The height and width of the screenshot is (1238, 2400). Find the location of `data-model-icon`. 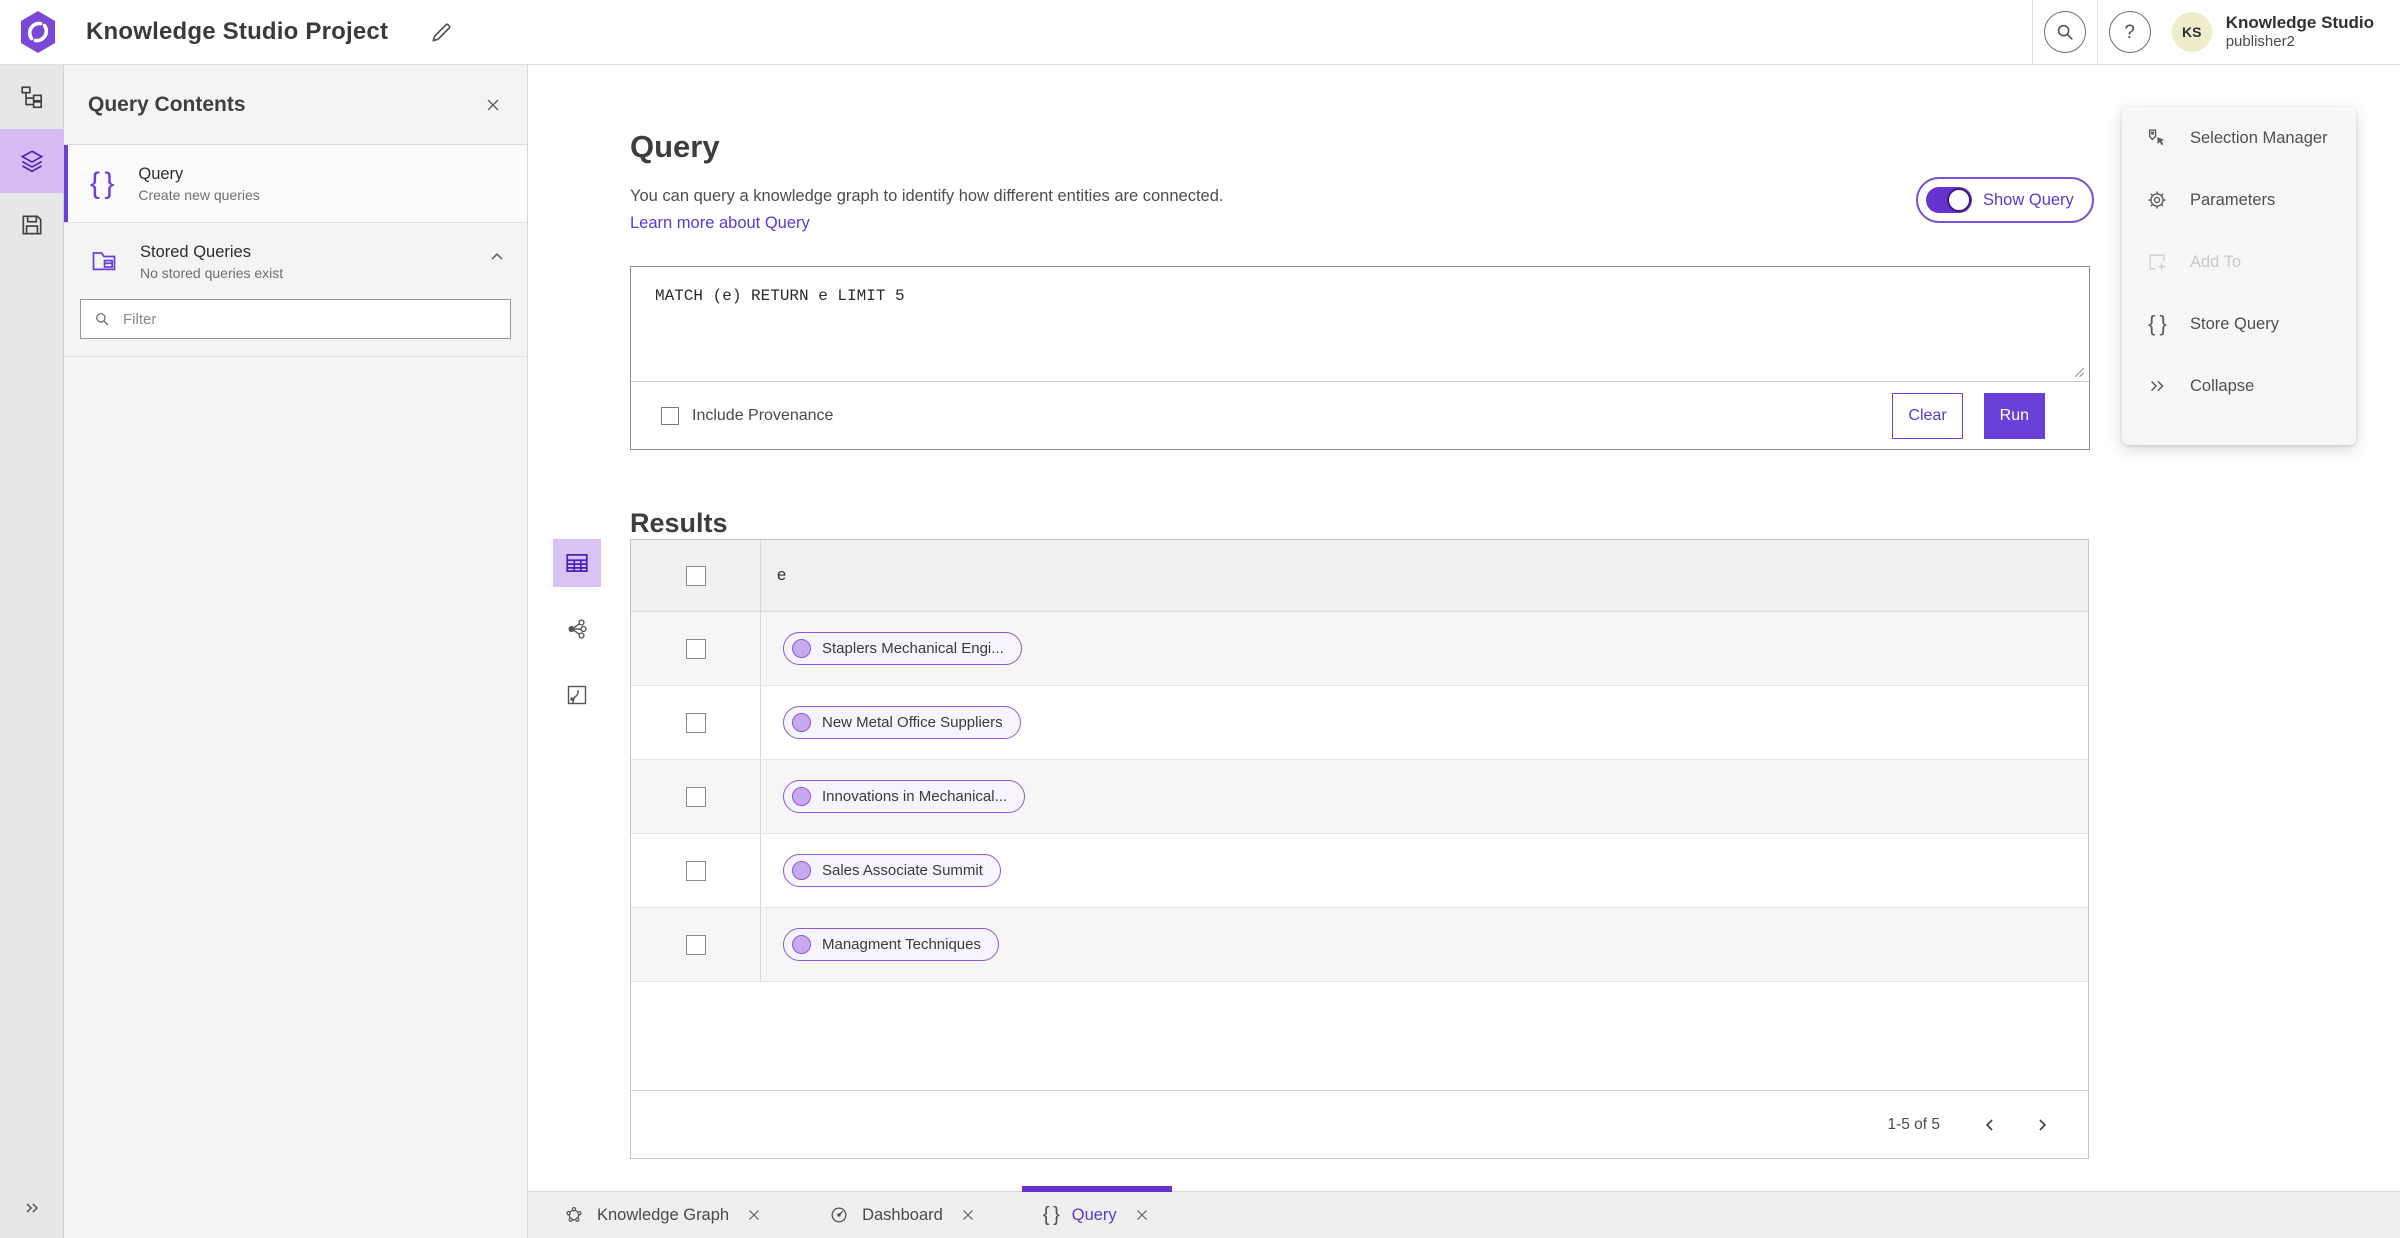

data-model-icon is located at coordinates (32, 97).